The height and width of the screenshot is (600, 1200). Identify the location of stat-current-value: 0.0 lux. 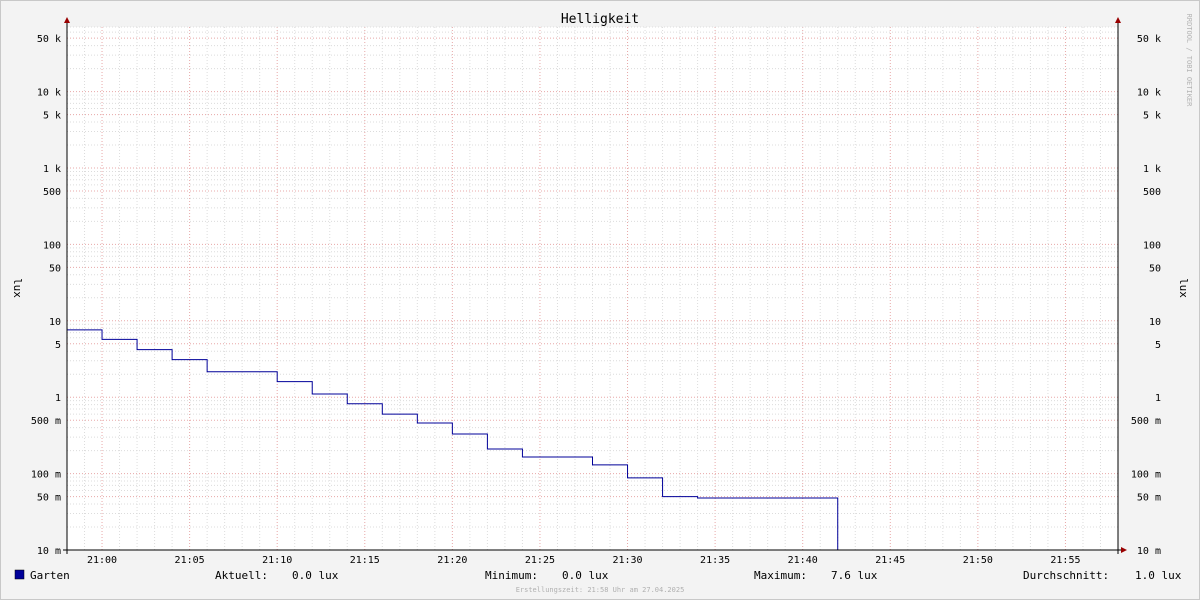
(315, 575).